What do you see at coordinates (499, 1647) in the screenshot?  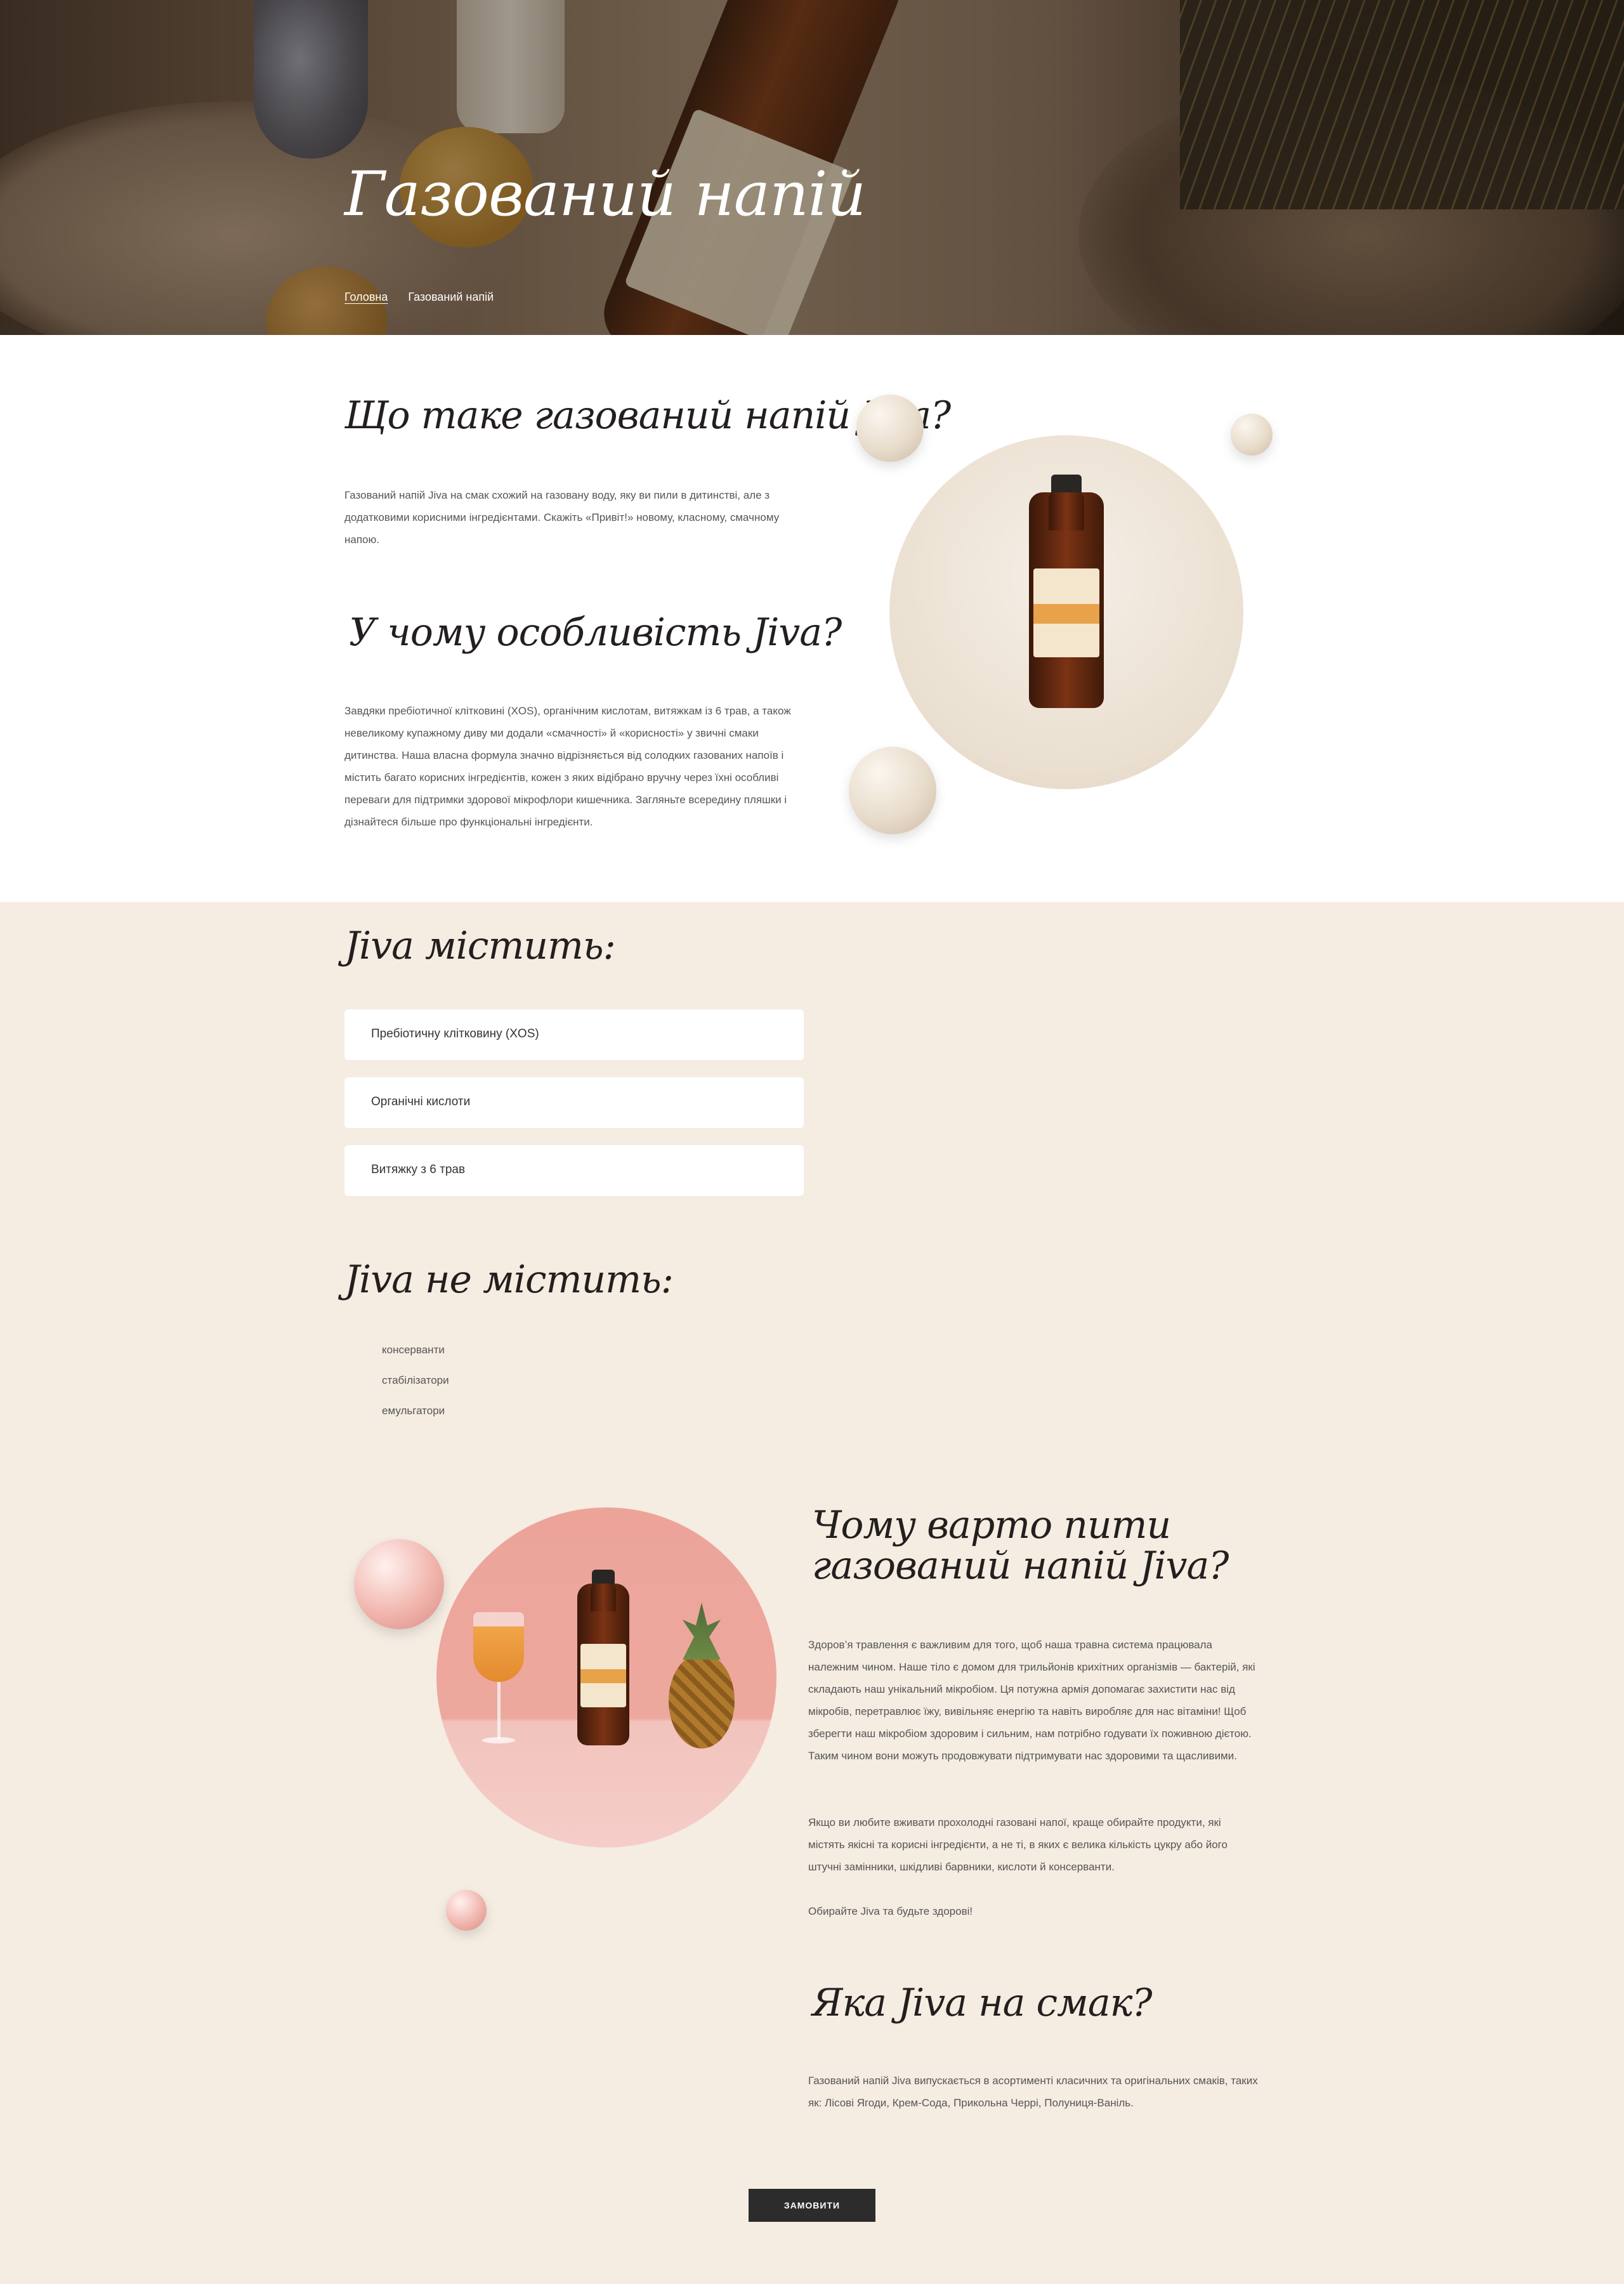 I see `wine-glass-image` at bounding box center [499, 1647].